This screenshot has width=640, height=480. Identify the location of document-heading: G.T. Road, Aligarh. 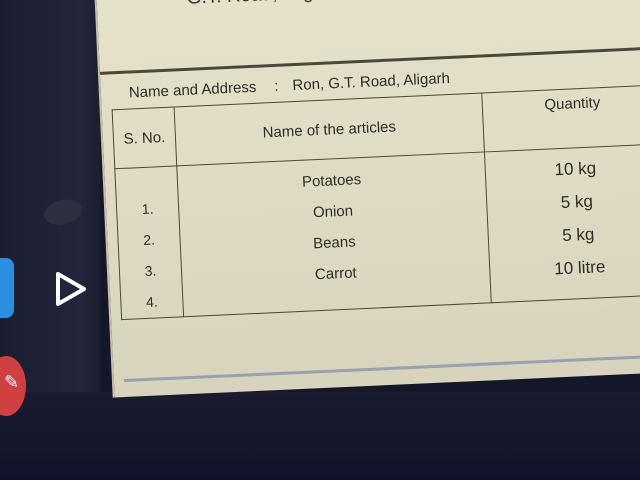
(263, 5).